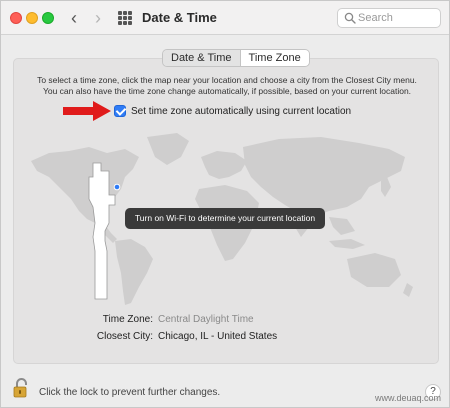  Describe the element at coordinates (217, 336) in the screenshot. I see `closest-city-value: Chicago, IL - United States` at that location.